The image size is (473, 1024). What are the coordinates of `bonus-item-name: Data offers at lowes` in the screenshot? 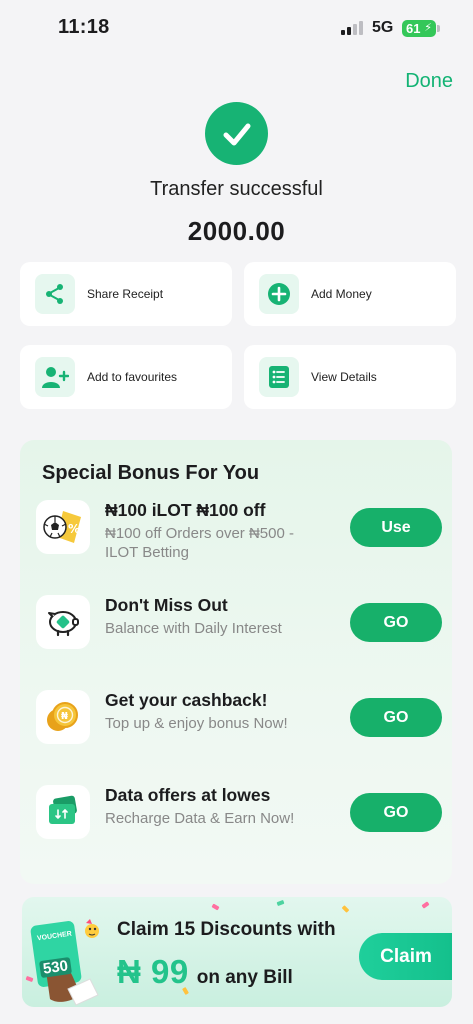 It's located at (188, 795).